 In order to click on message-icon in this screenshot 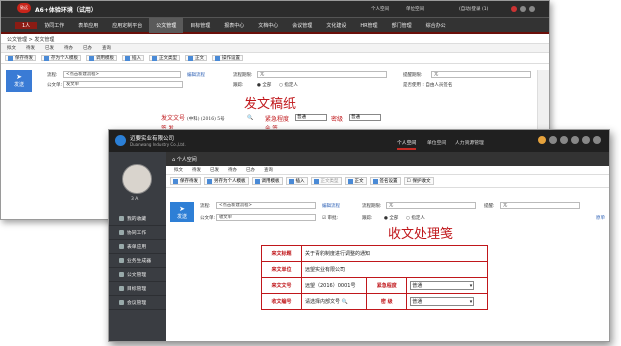, I will do `click(553, 140)`.